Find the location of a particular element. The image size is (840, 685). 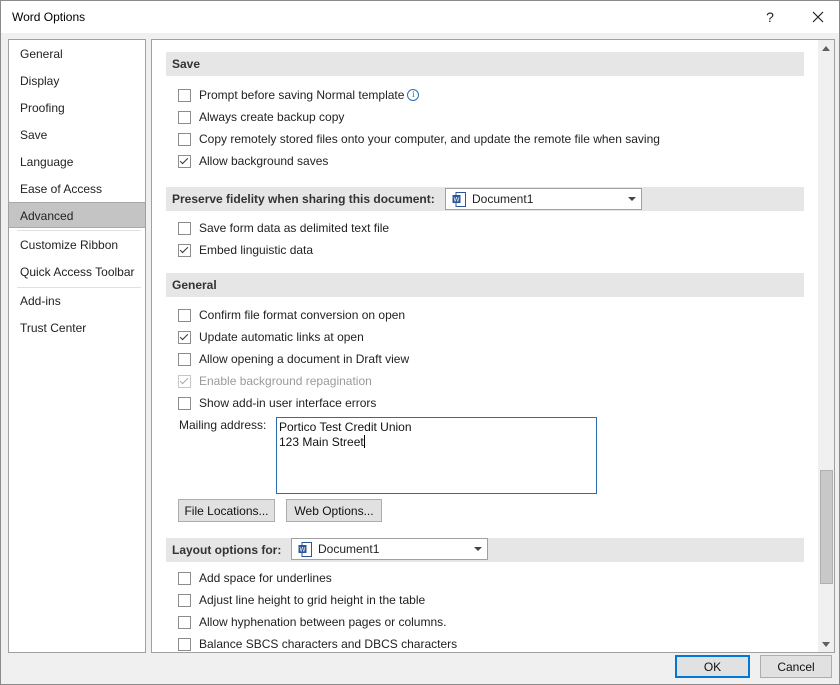

fidelity-document-dropdown: W Document1 is located at coordinates (543, 199).